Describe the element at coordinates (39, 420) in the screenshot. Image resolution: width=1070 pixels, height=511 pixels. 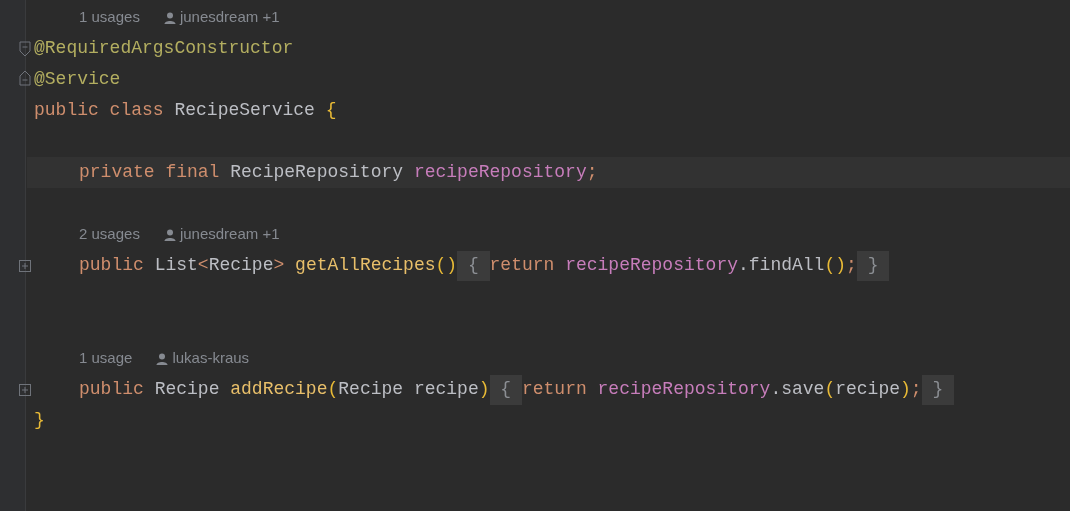
I see `code-line: }` at that location.